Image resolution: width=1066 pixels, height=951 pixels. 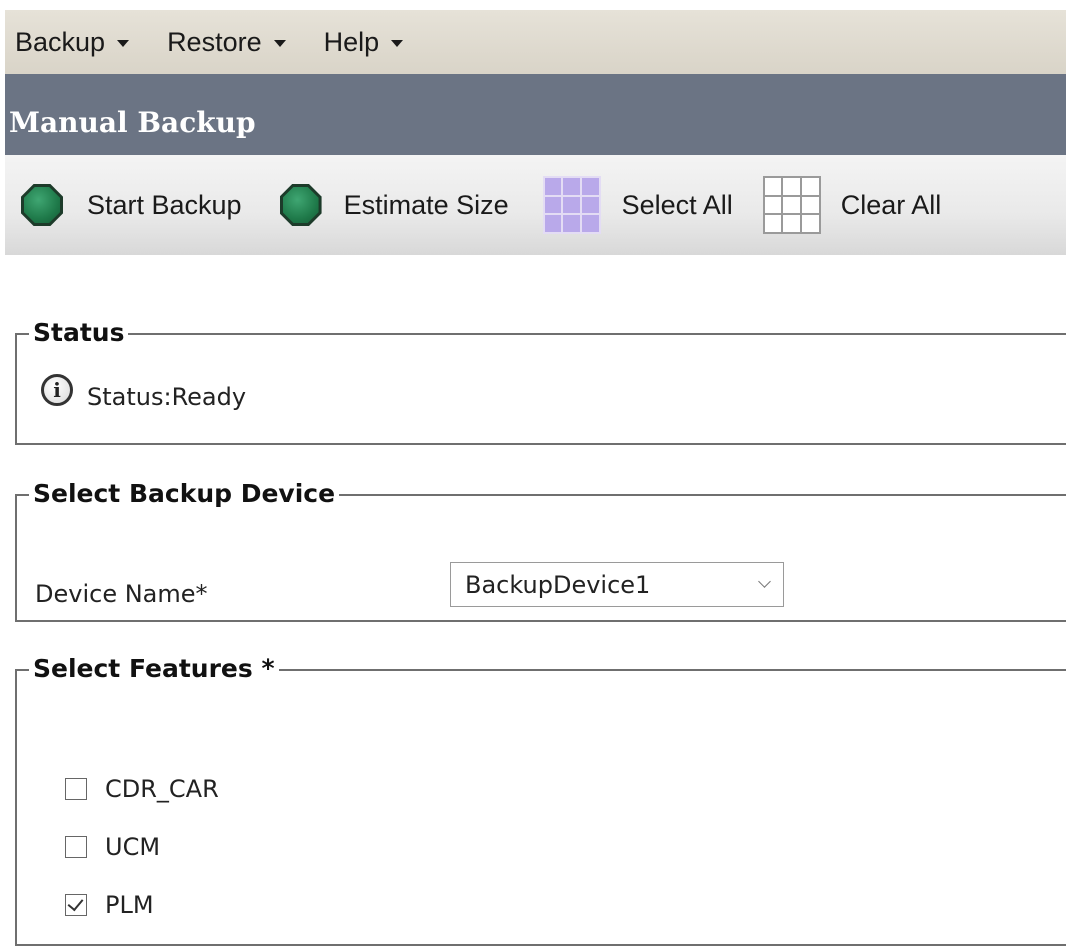 What do you see at coordinates (154, 669) in the screenshot?
I see `features-legend: Select Features *` at bounding box center [154, 669].